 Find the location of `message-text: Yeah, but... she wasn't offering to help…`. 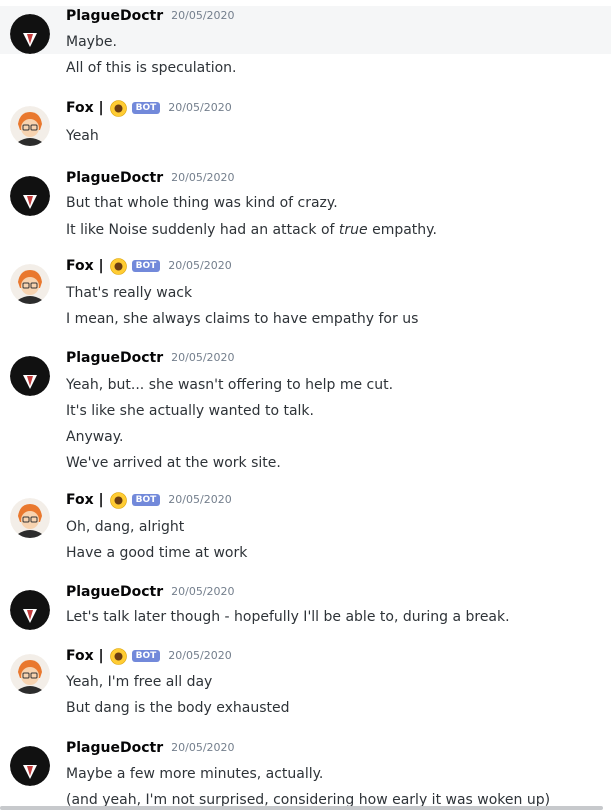

message-text: Yeah, but... she wasn't offering to help… is located at coordinates (230, 385).